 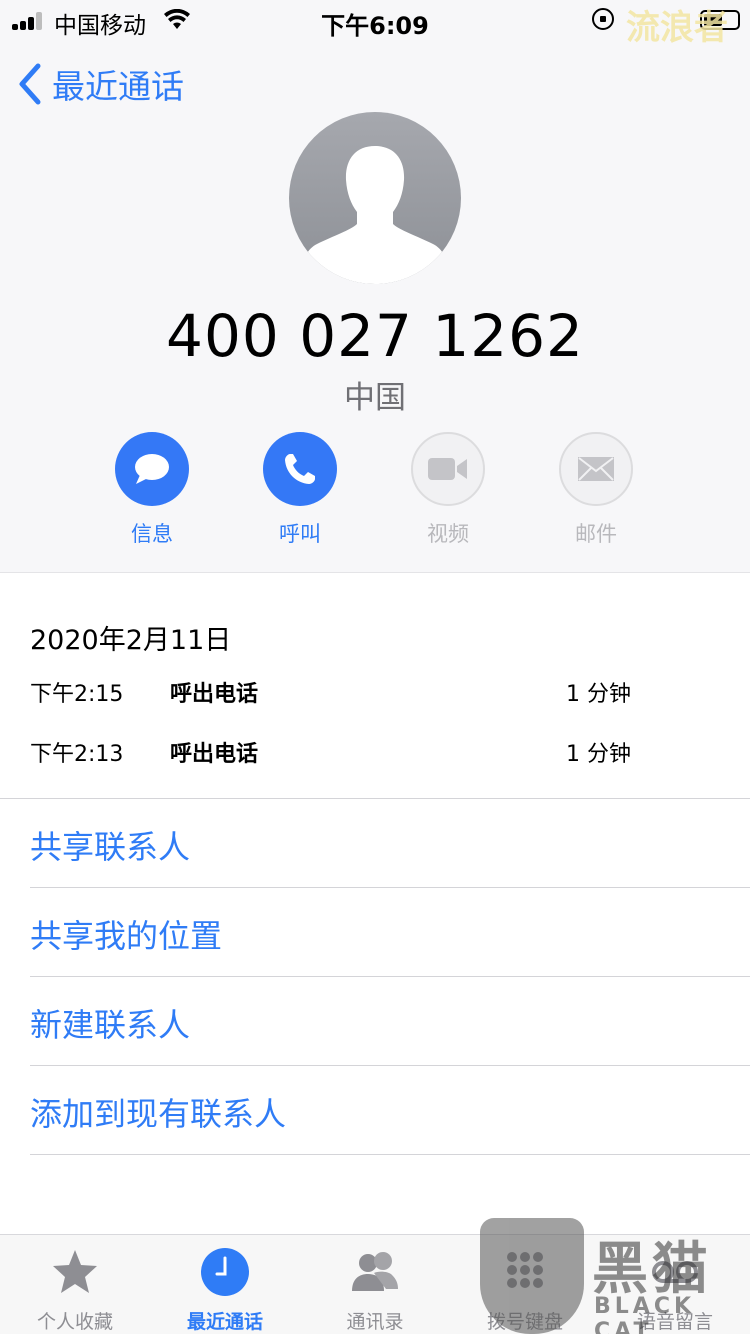 What do you see at coordinates (375, 492) in the screenshot?
I see `quick-actions: 信息 呼叫 视频 邮件` at bounding box center [375, 492].